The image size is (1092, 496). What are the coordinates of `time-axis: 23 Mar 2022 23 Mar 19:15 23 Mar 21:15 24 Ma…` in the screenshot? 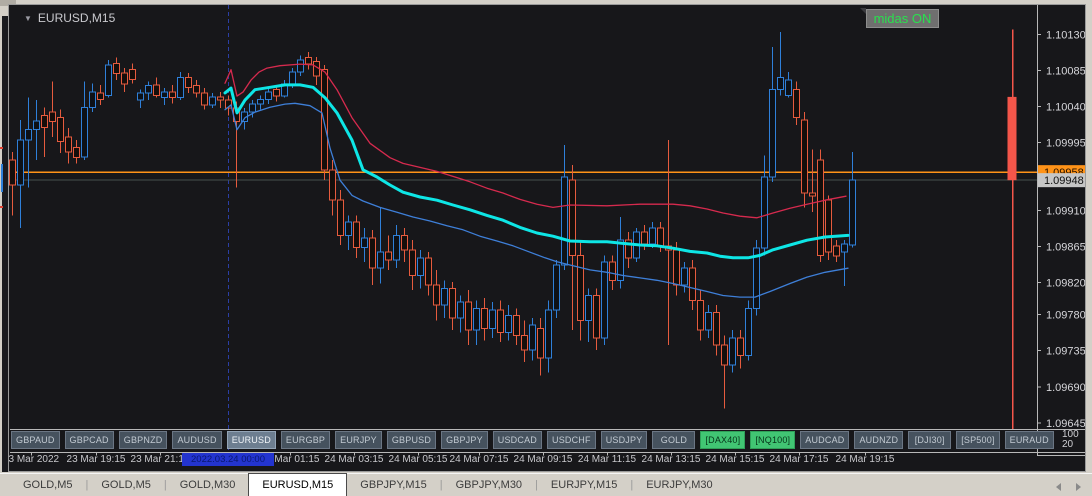 It's located at (547, 461).